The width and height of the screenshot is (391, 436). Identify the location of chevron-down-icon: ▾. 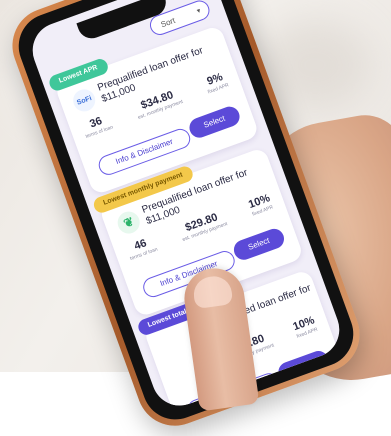
(199, 11).